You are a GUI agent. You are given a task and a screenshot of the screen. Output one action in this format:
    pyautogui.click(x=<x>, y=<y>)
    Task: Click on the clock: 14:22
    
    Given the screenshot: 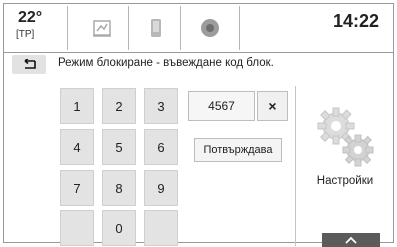 What is the action you would take?
    pyautogui.click(x=356, y=21)
    